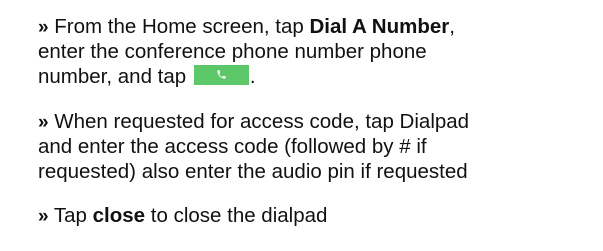  Describe the element at coordinates (379, 26) in the screenshot. I see `dial-a-number-label: Dial A Number` at that location.